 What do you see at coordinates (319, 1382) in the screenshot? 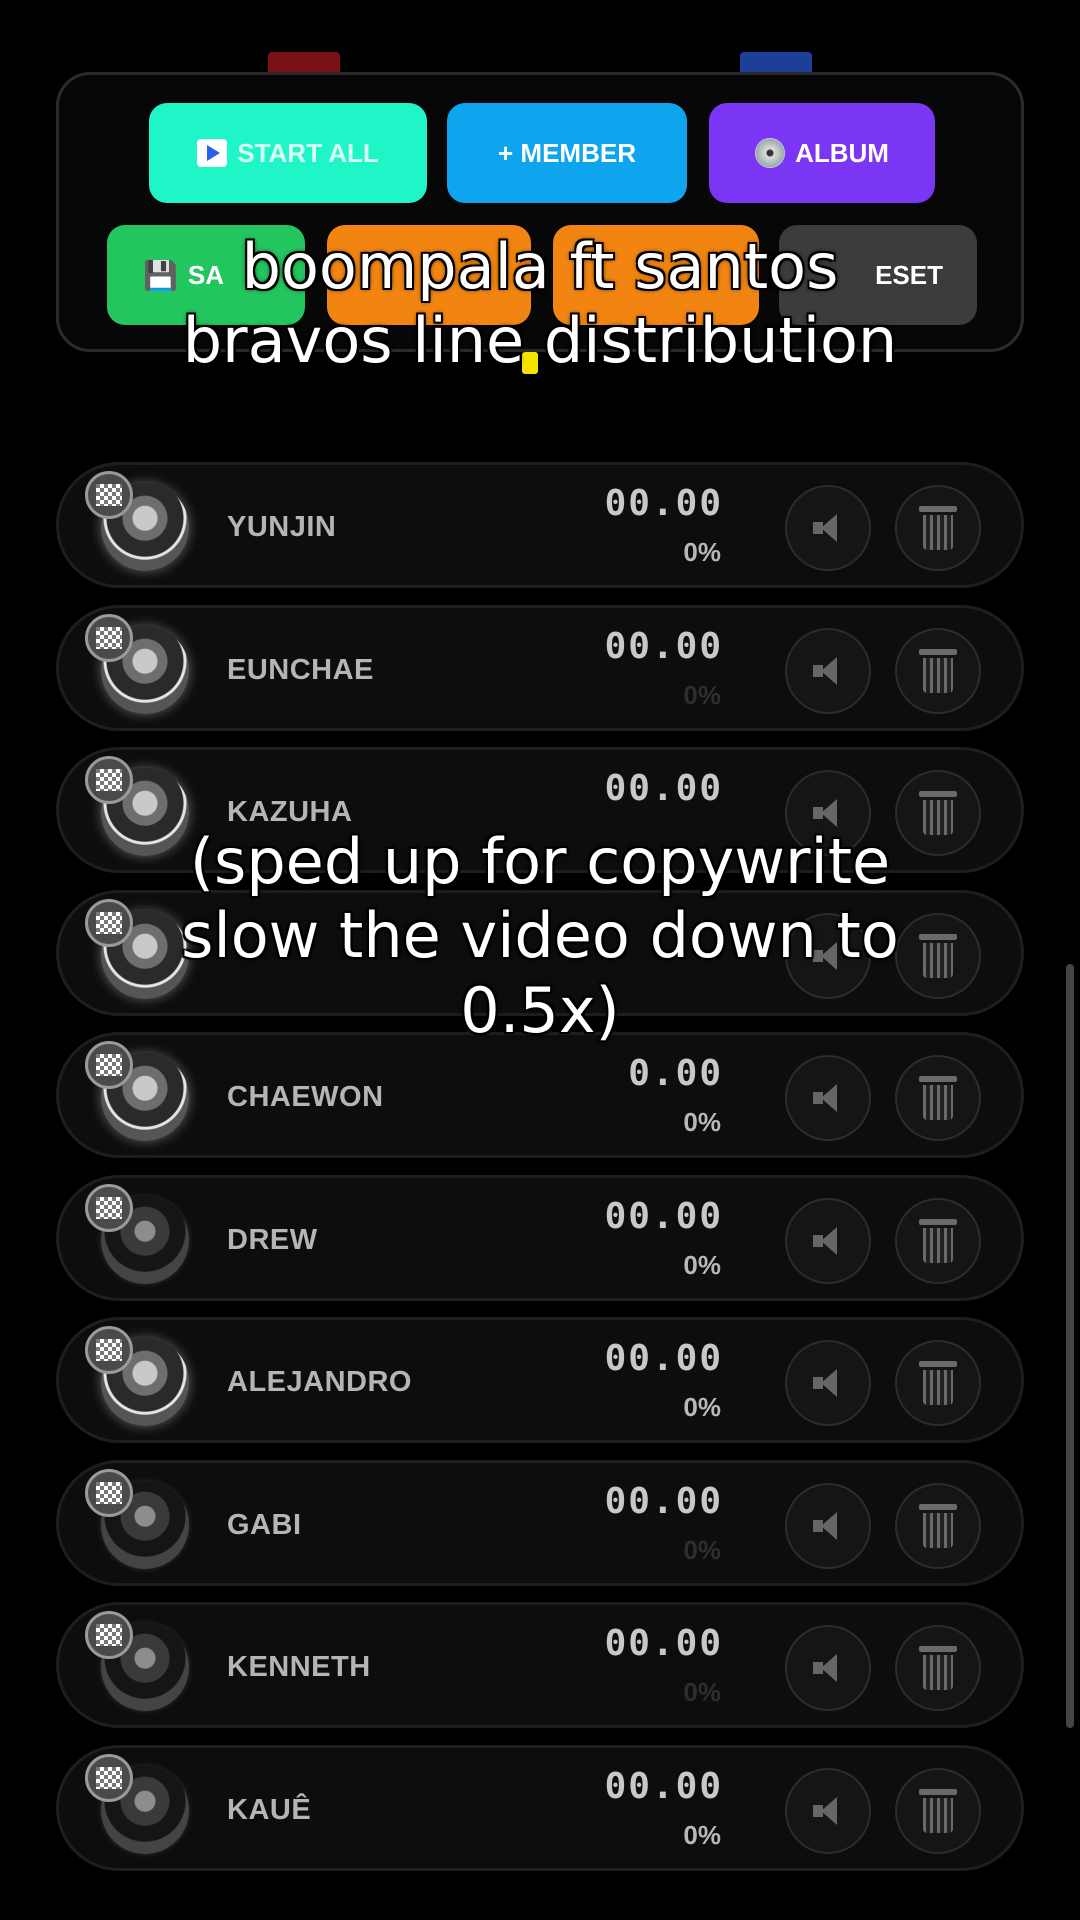
I see `member-name: ALEJANDRO` at bounding box center [319, 1382].